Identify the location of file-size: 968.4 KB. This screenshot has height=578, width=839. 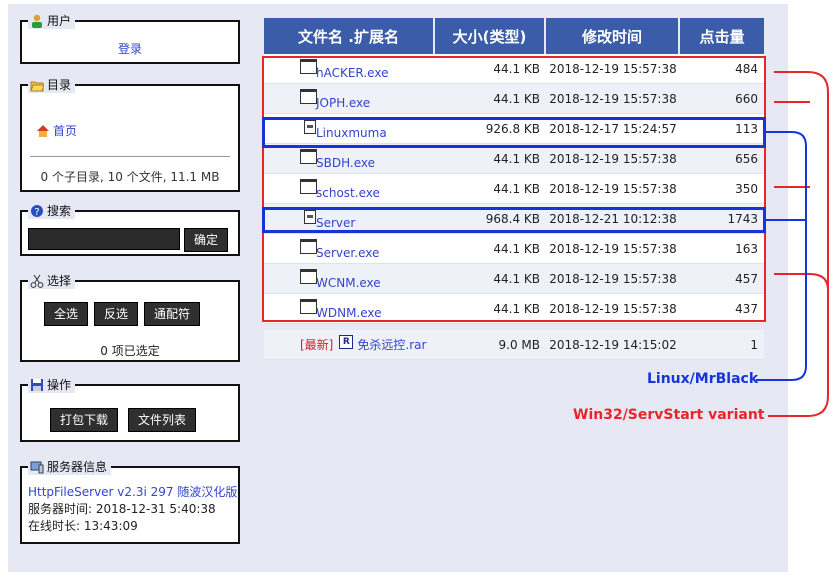
(512, 218).